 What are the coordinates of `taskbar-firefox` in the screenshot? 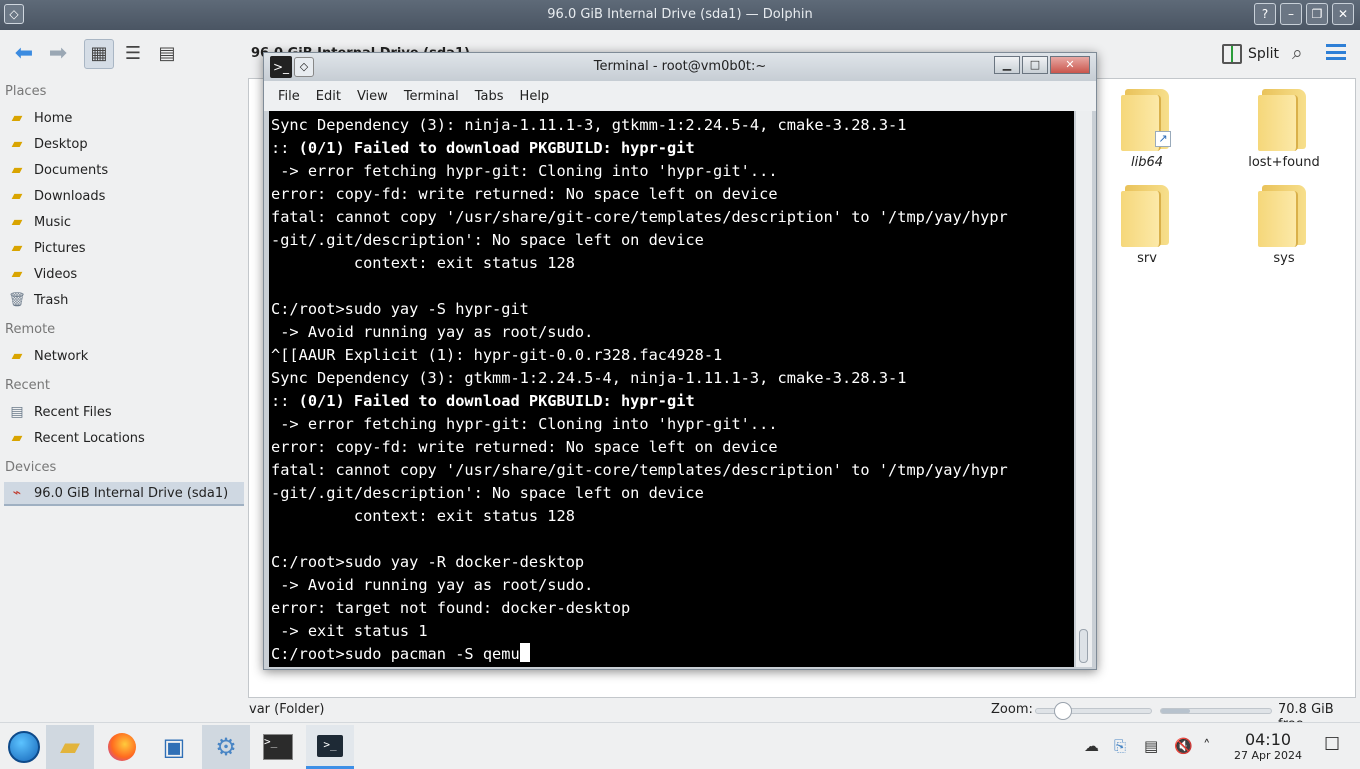 It's located at (122, 747).